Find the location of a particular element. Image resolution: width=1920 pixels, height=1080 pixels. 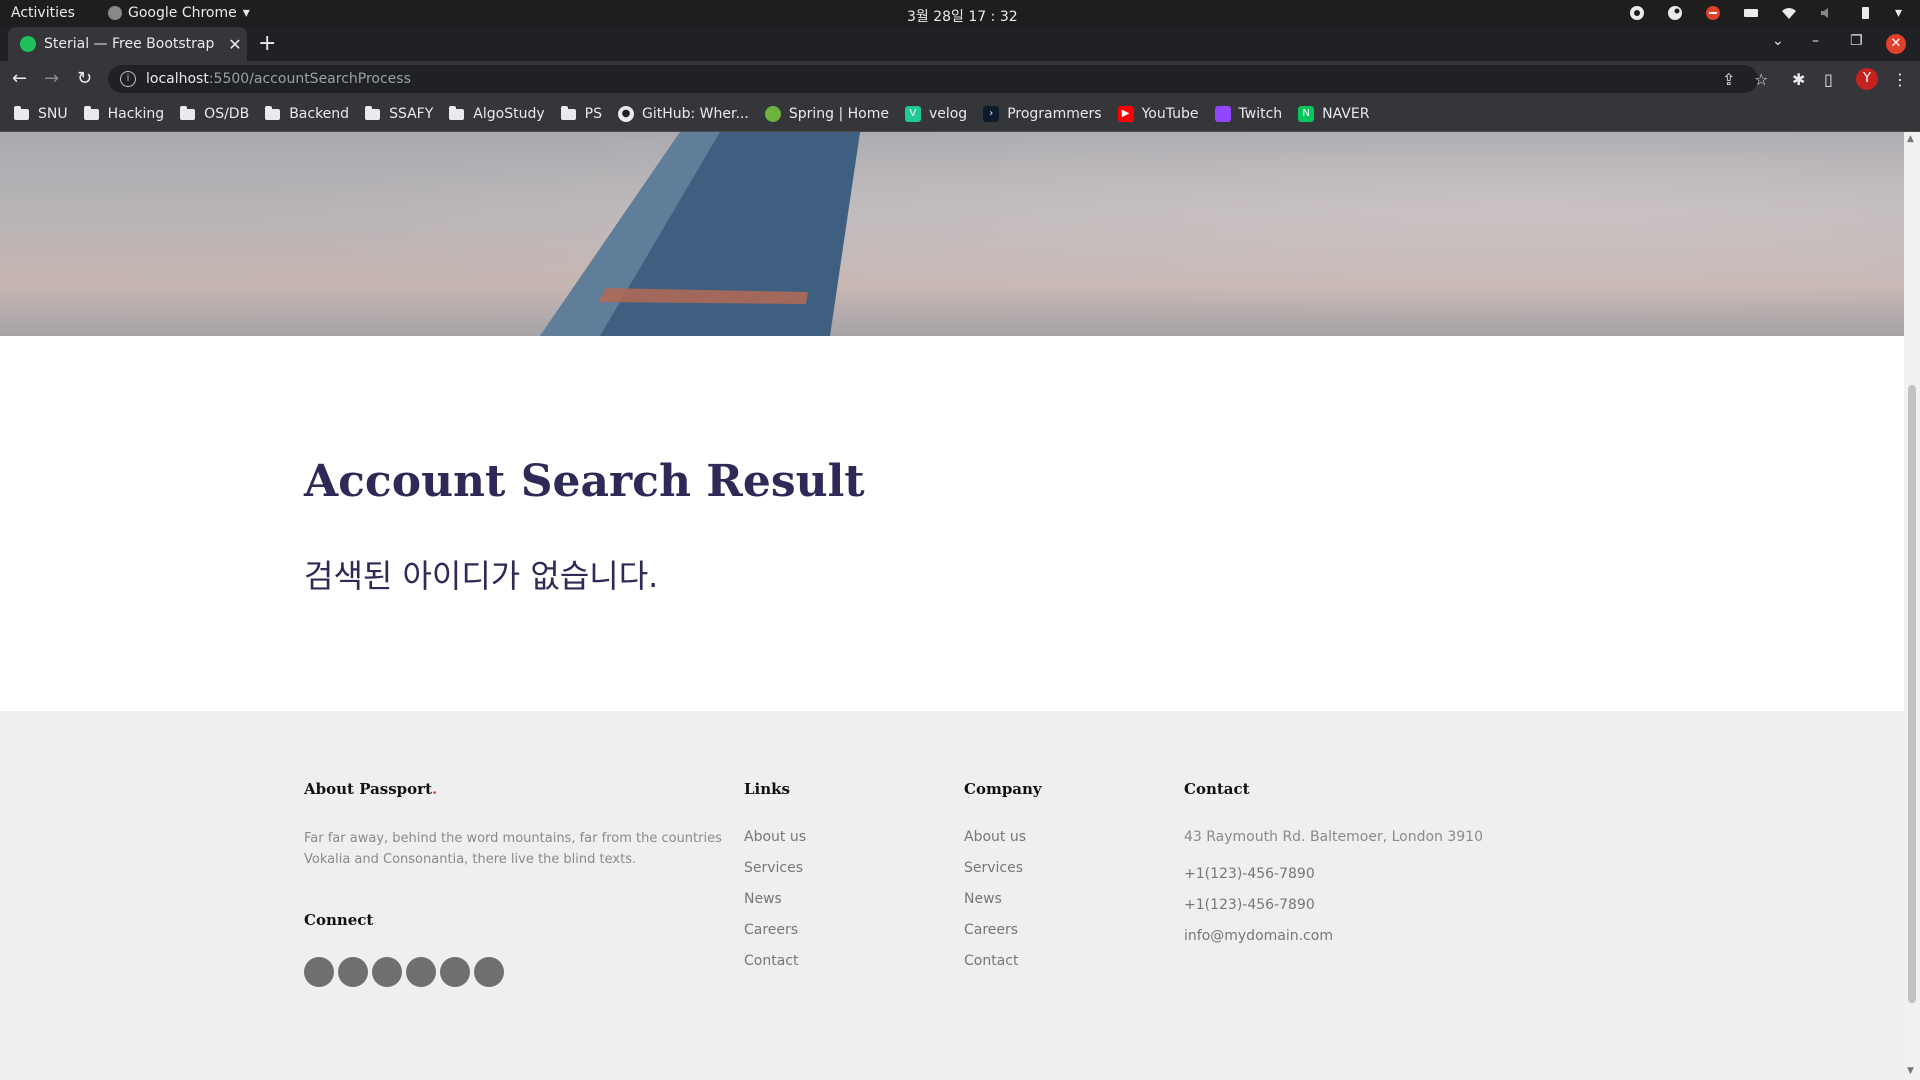

battery-icon is located at coordinates (1865, 13).